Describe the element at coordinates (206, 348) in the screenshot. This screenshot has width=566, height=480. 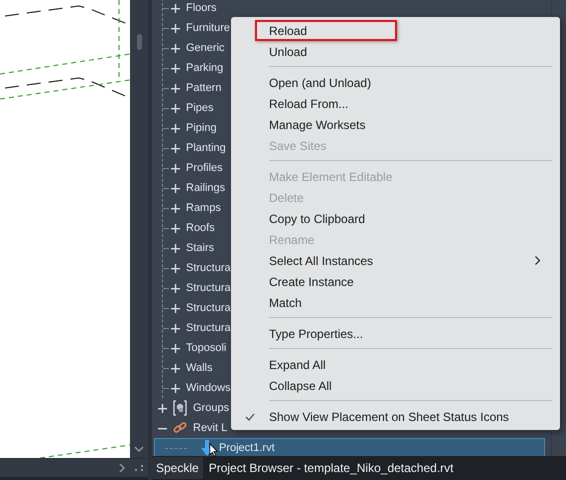
I see `tree-item: Toposoli` at that location.